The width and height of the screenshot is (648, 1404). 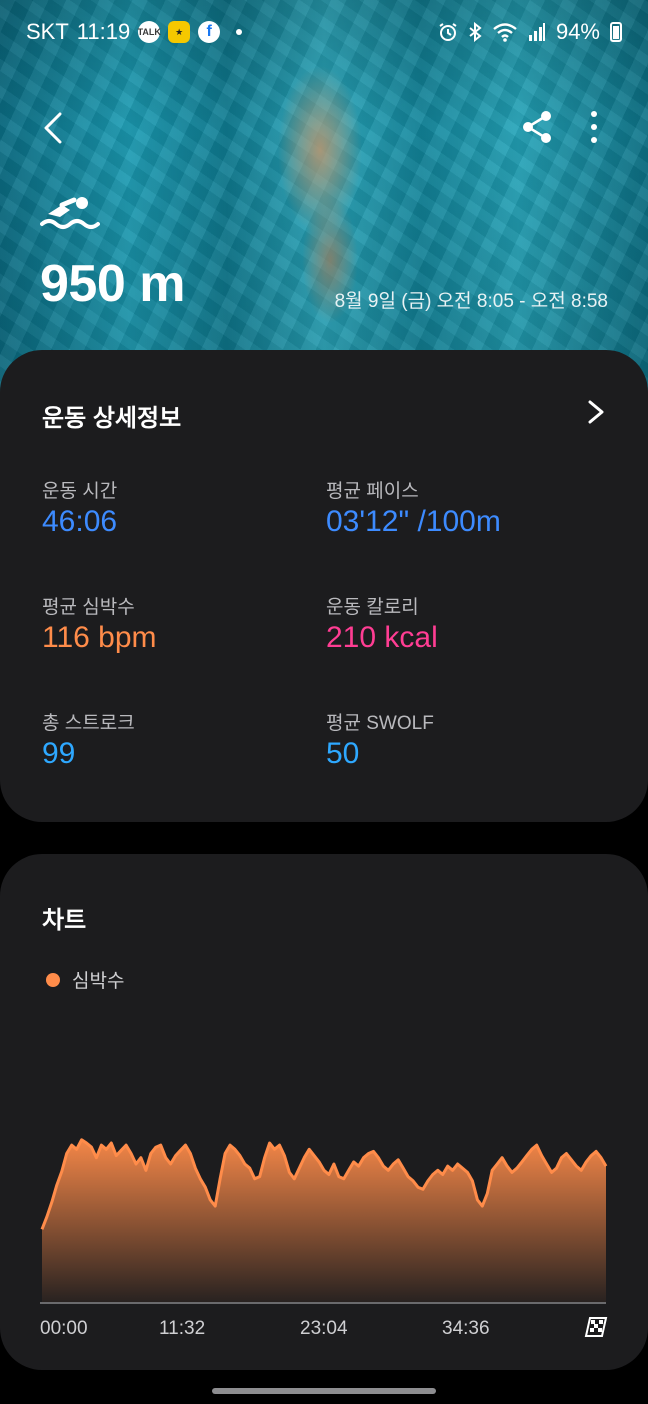 What do you see at coordinates (70, 216) in the screenshot?
I see `swimming-icon` at bounding box center [70, 216].